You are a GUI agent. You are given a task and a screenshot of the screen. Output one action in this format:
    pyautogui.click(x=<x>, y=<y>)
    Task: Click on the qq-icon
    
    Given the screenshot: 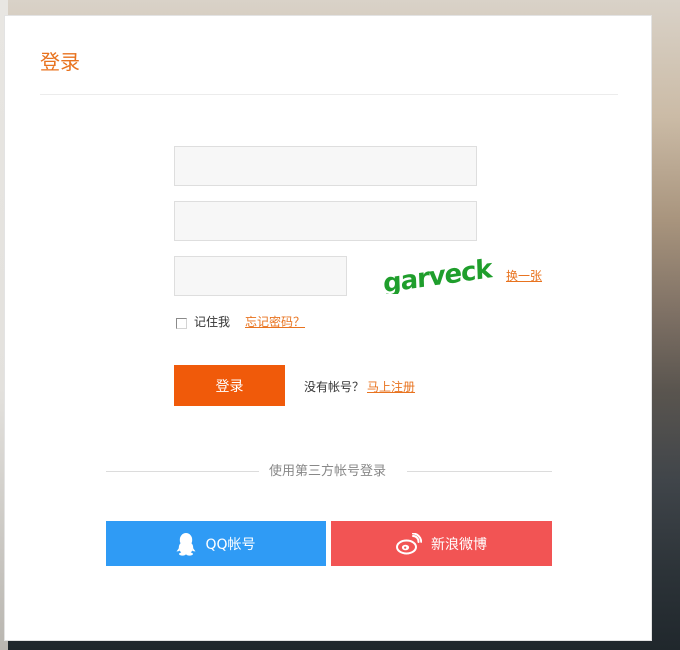 What is the action you would take?
    pyautogui.click(x=186, y=544)
    